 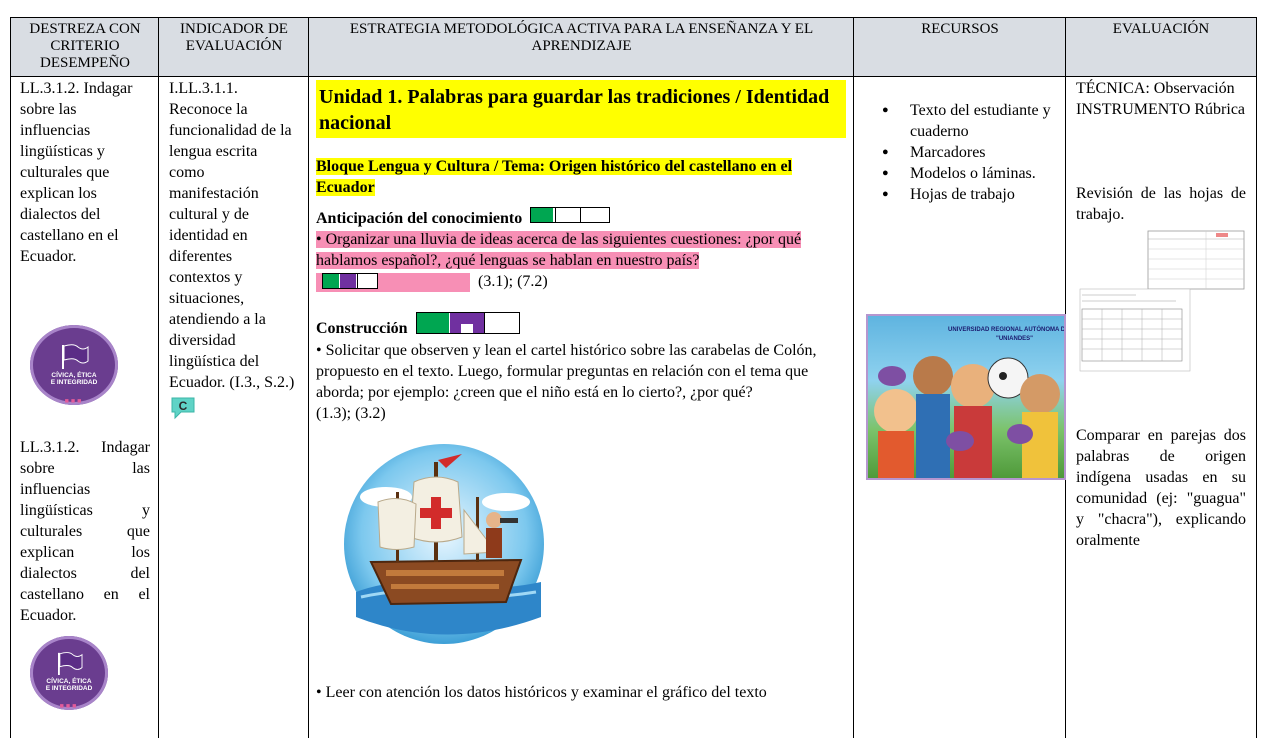 I want to click on resource-item: Modelos o láminas., so click(x=954, y=173).